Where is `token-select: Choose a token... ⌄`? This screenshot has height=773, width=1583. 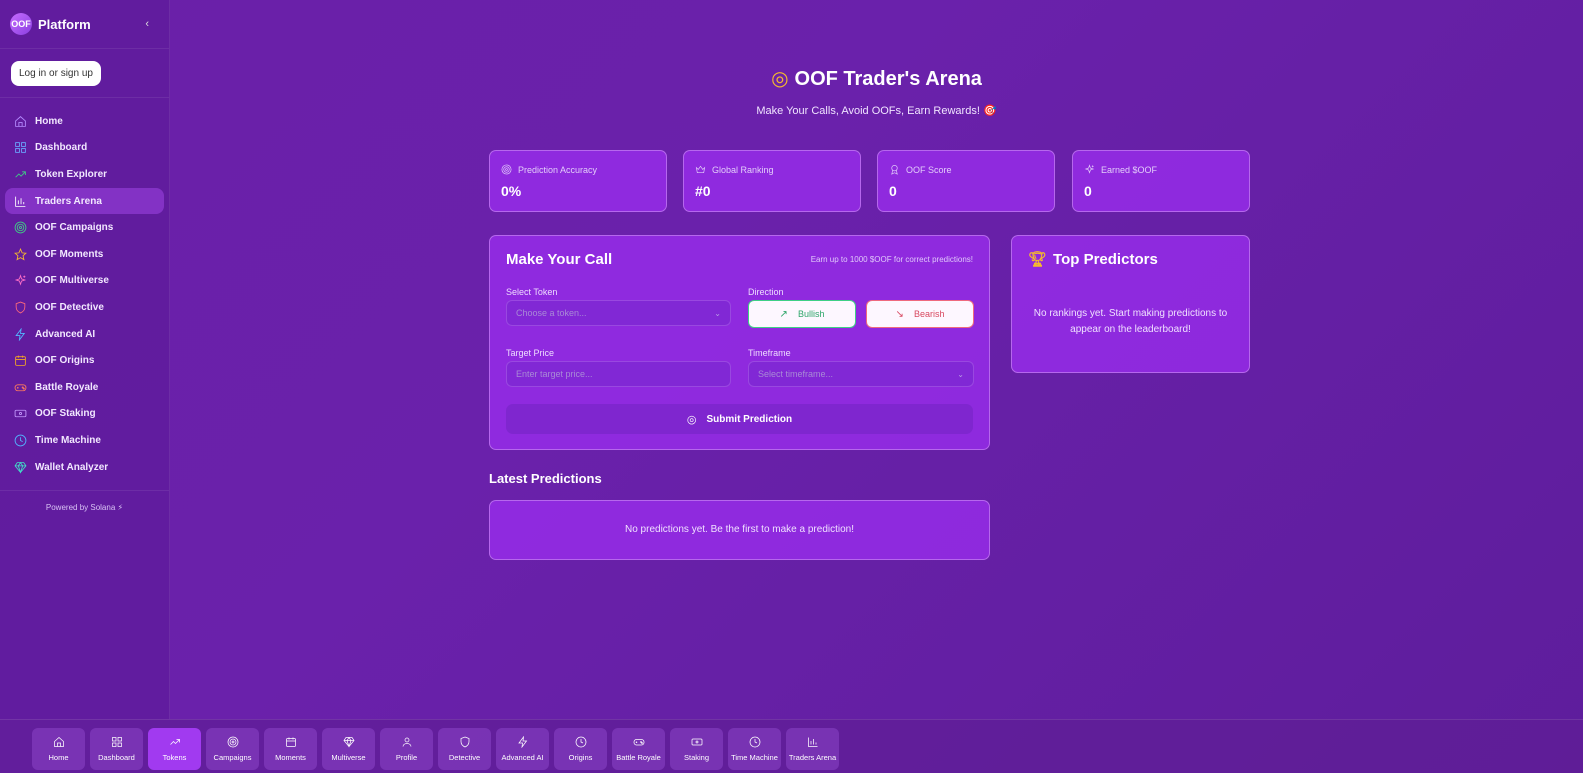
token-select: Choose a token... ⌄ is located at coordinates (618, 313).